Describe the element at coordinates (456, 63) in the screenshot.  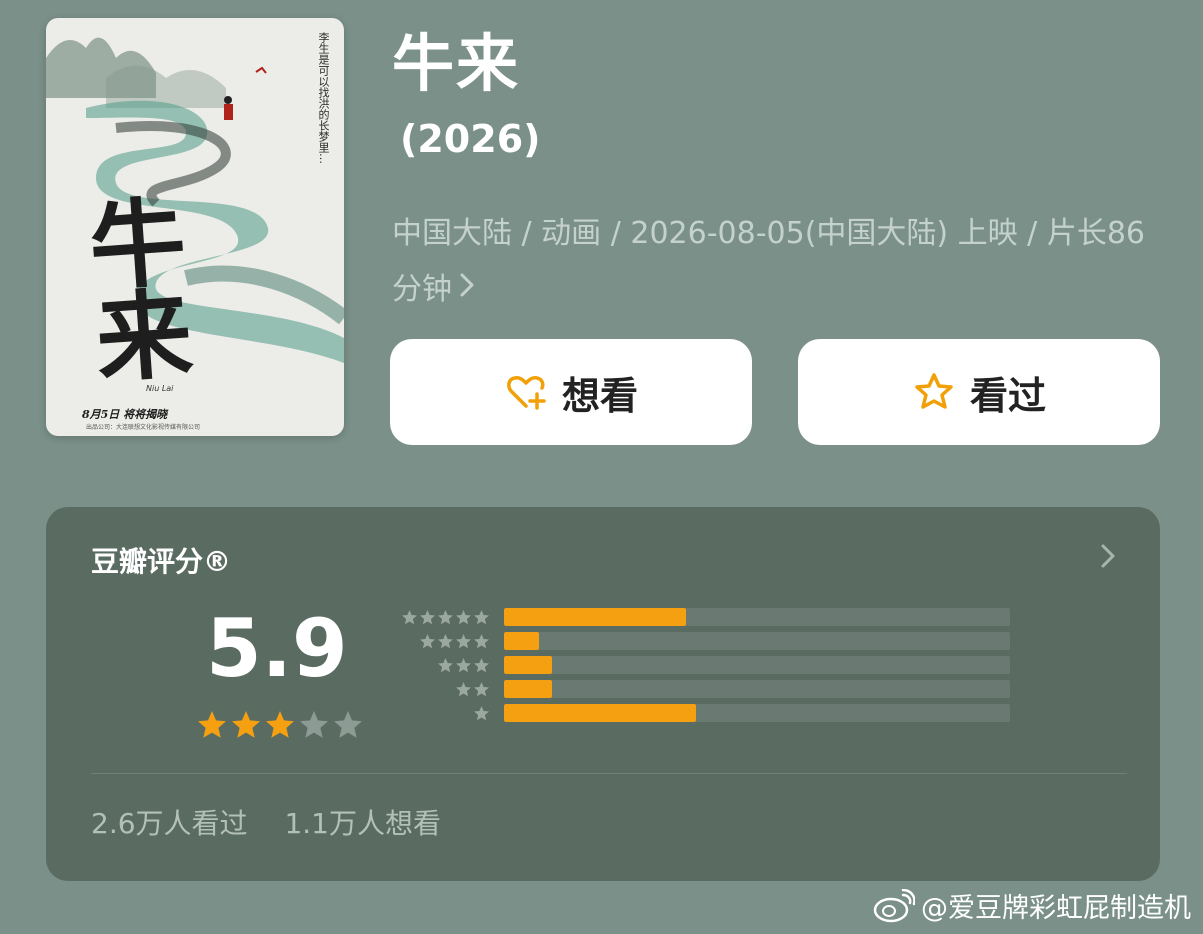
I see `movie-title: 牛来` at that location.